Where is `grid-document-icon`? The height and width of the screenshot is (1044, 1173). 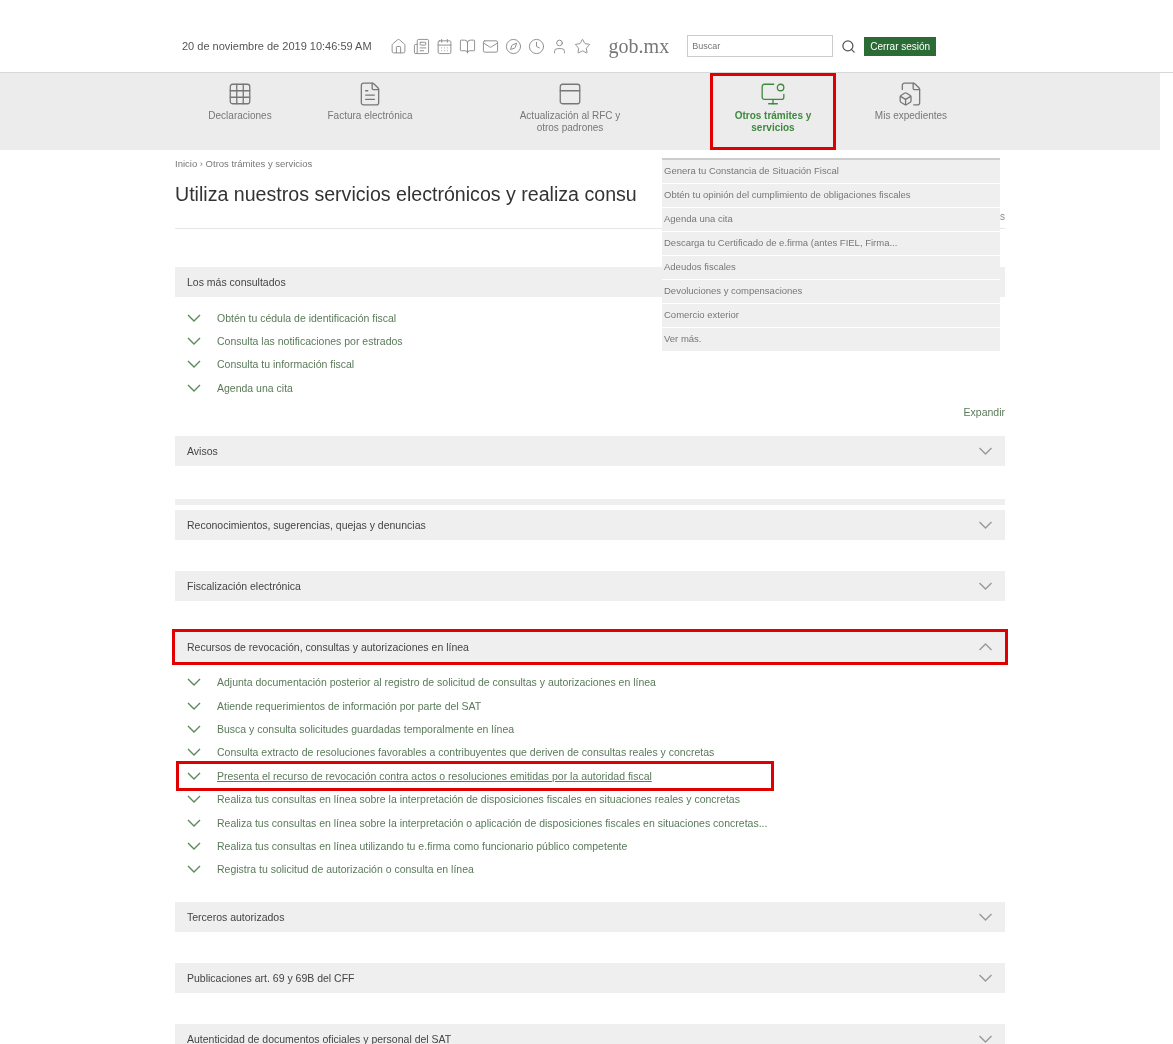 grid-document-icon is located at coordinates (240, 94).